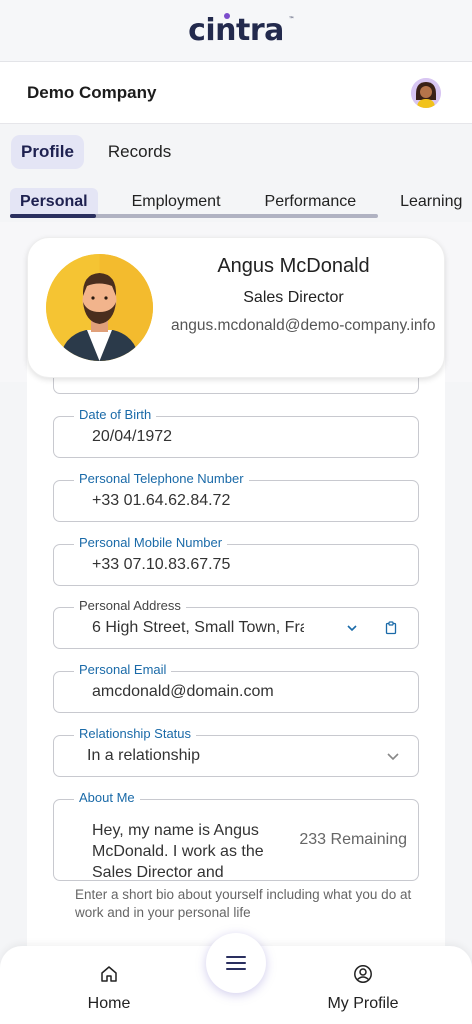 The width and height of the screenshot is (472, 1024). Describe the element at coordinates (143, 755) in the screenshot. I see `relationship-value: In a relationship` at that location.